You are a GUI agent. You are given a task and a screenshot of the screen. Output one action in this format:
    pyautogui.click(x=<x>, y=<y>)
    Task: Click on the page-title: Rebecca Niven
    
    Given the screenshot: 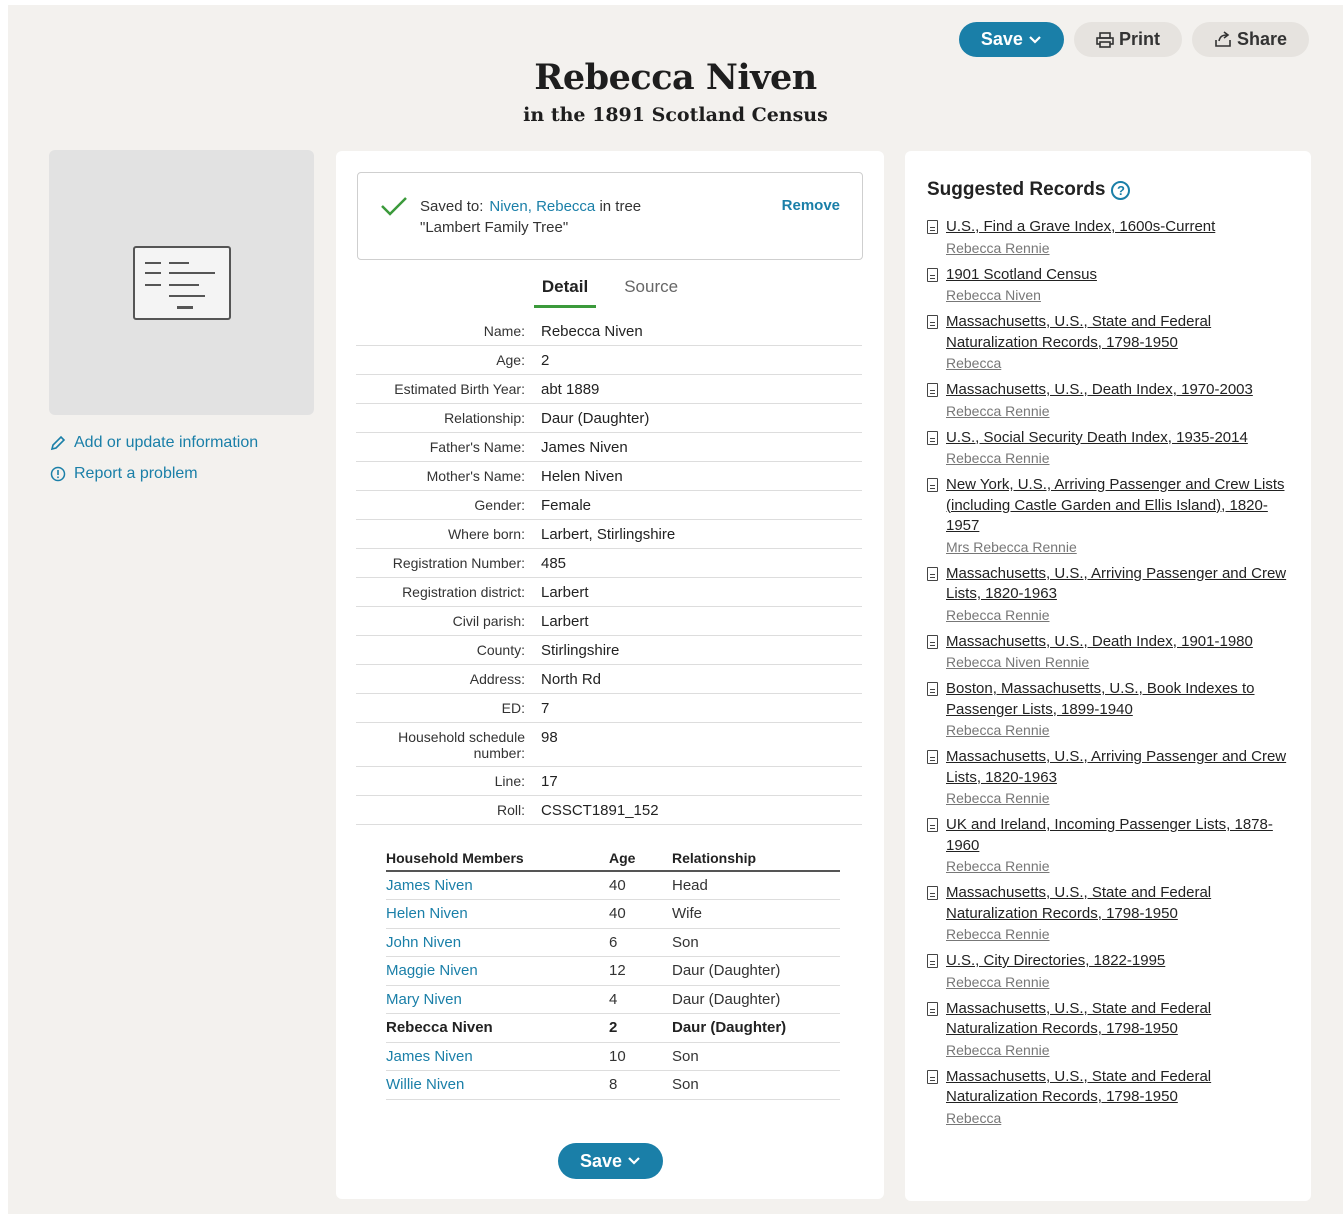 What is the action you would take?
    pyautogui.click(x=675, y=77)
    